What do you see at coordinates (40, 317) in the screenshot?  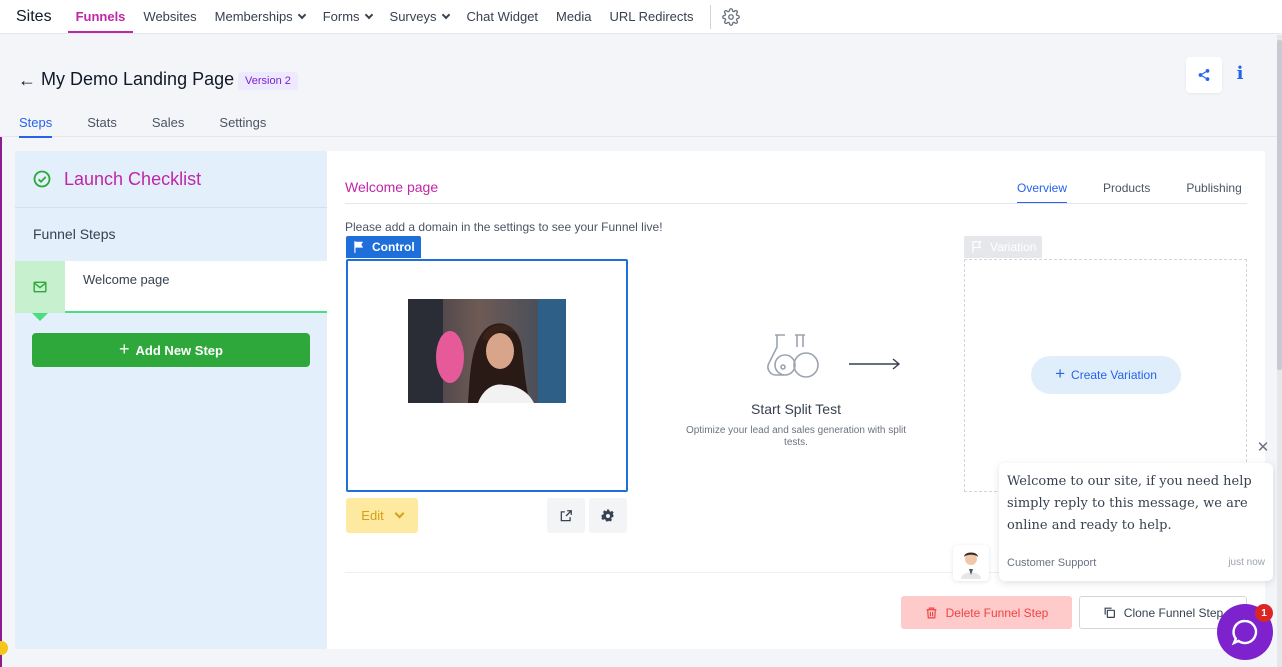 I see `step-pointer` at bounding box center [40, 317].